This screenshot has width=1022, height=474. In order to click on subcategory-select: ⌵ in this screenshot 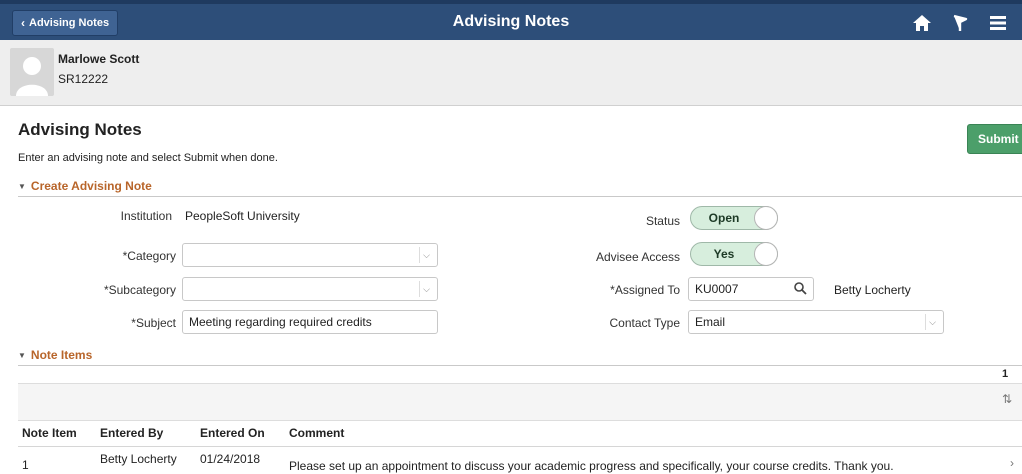, I will do `click(310, 289)`.